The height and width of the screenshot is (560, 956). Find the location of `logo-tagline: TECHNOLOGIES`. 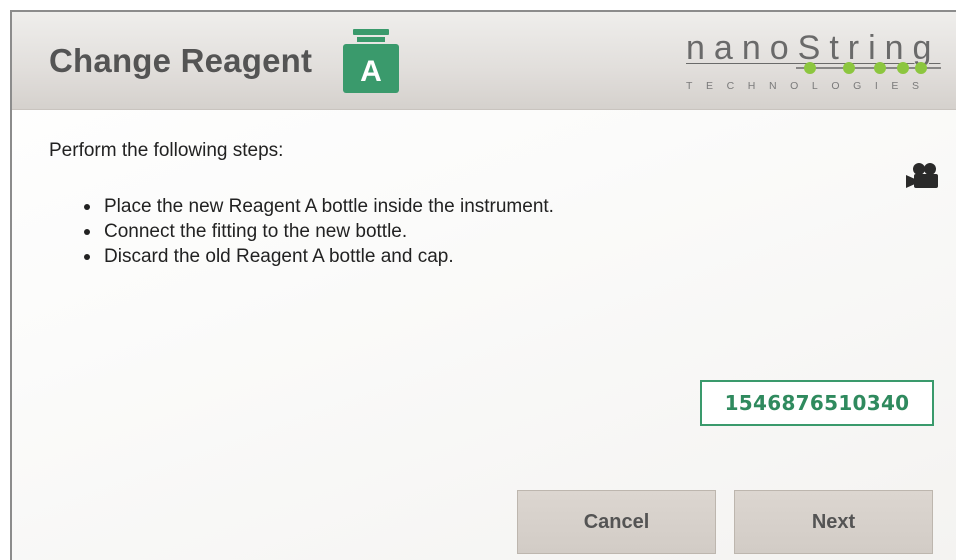

logo-tagline: TECHNOLOGIES is located at coordinates (809, 86).